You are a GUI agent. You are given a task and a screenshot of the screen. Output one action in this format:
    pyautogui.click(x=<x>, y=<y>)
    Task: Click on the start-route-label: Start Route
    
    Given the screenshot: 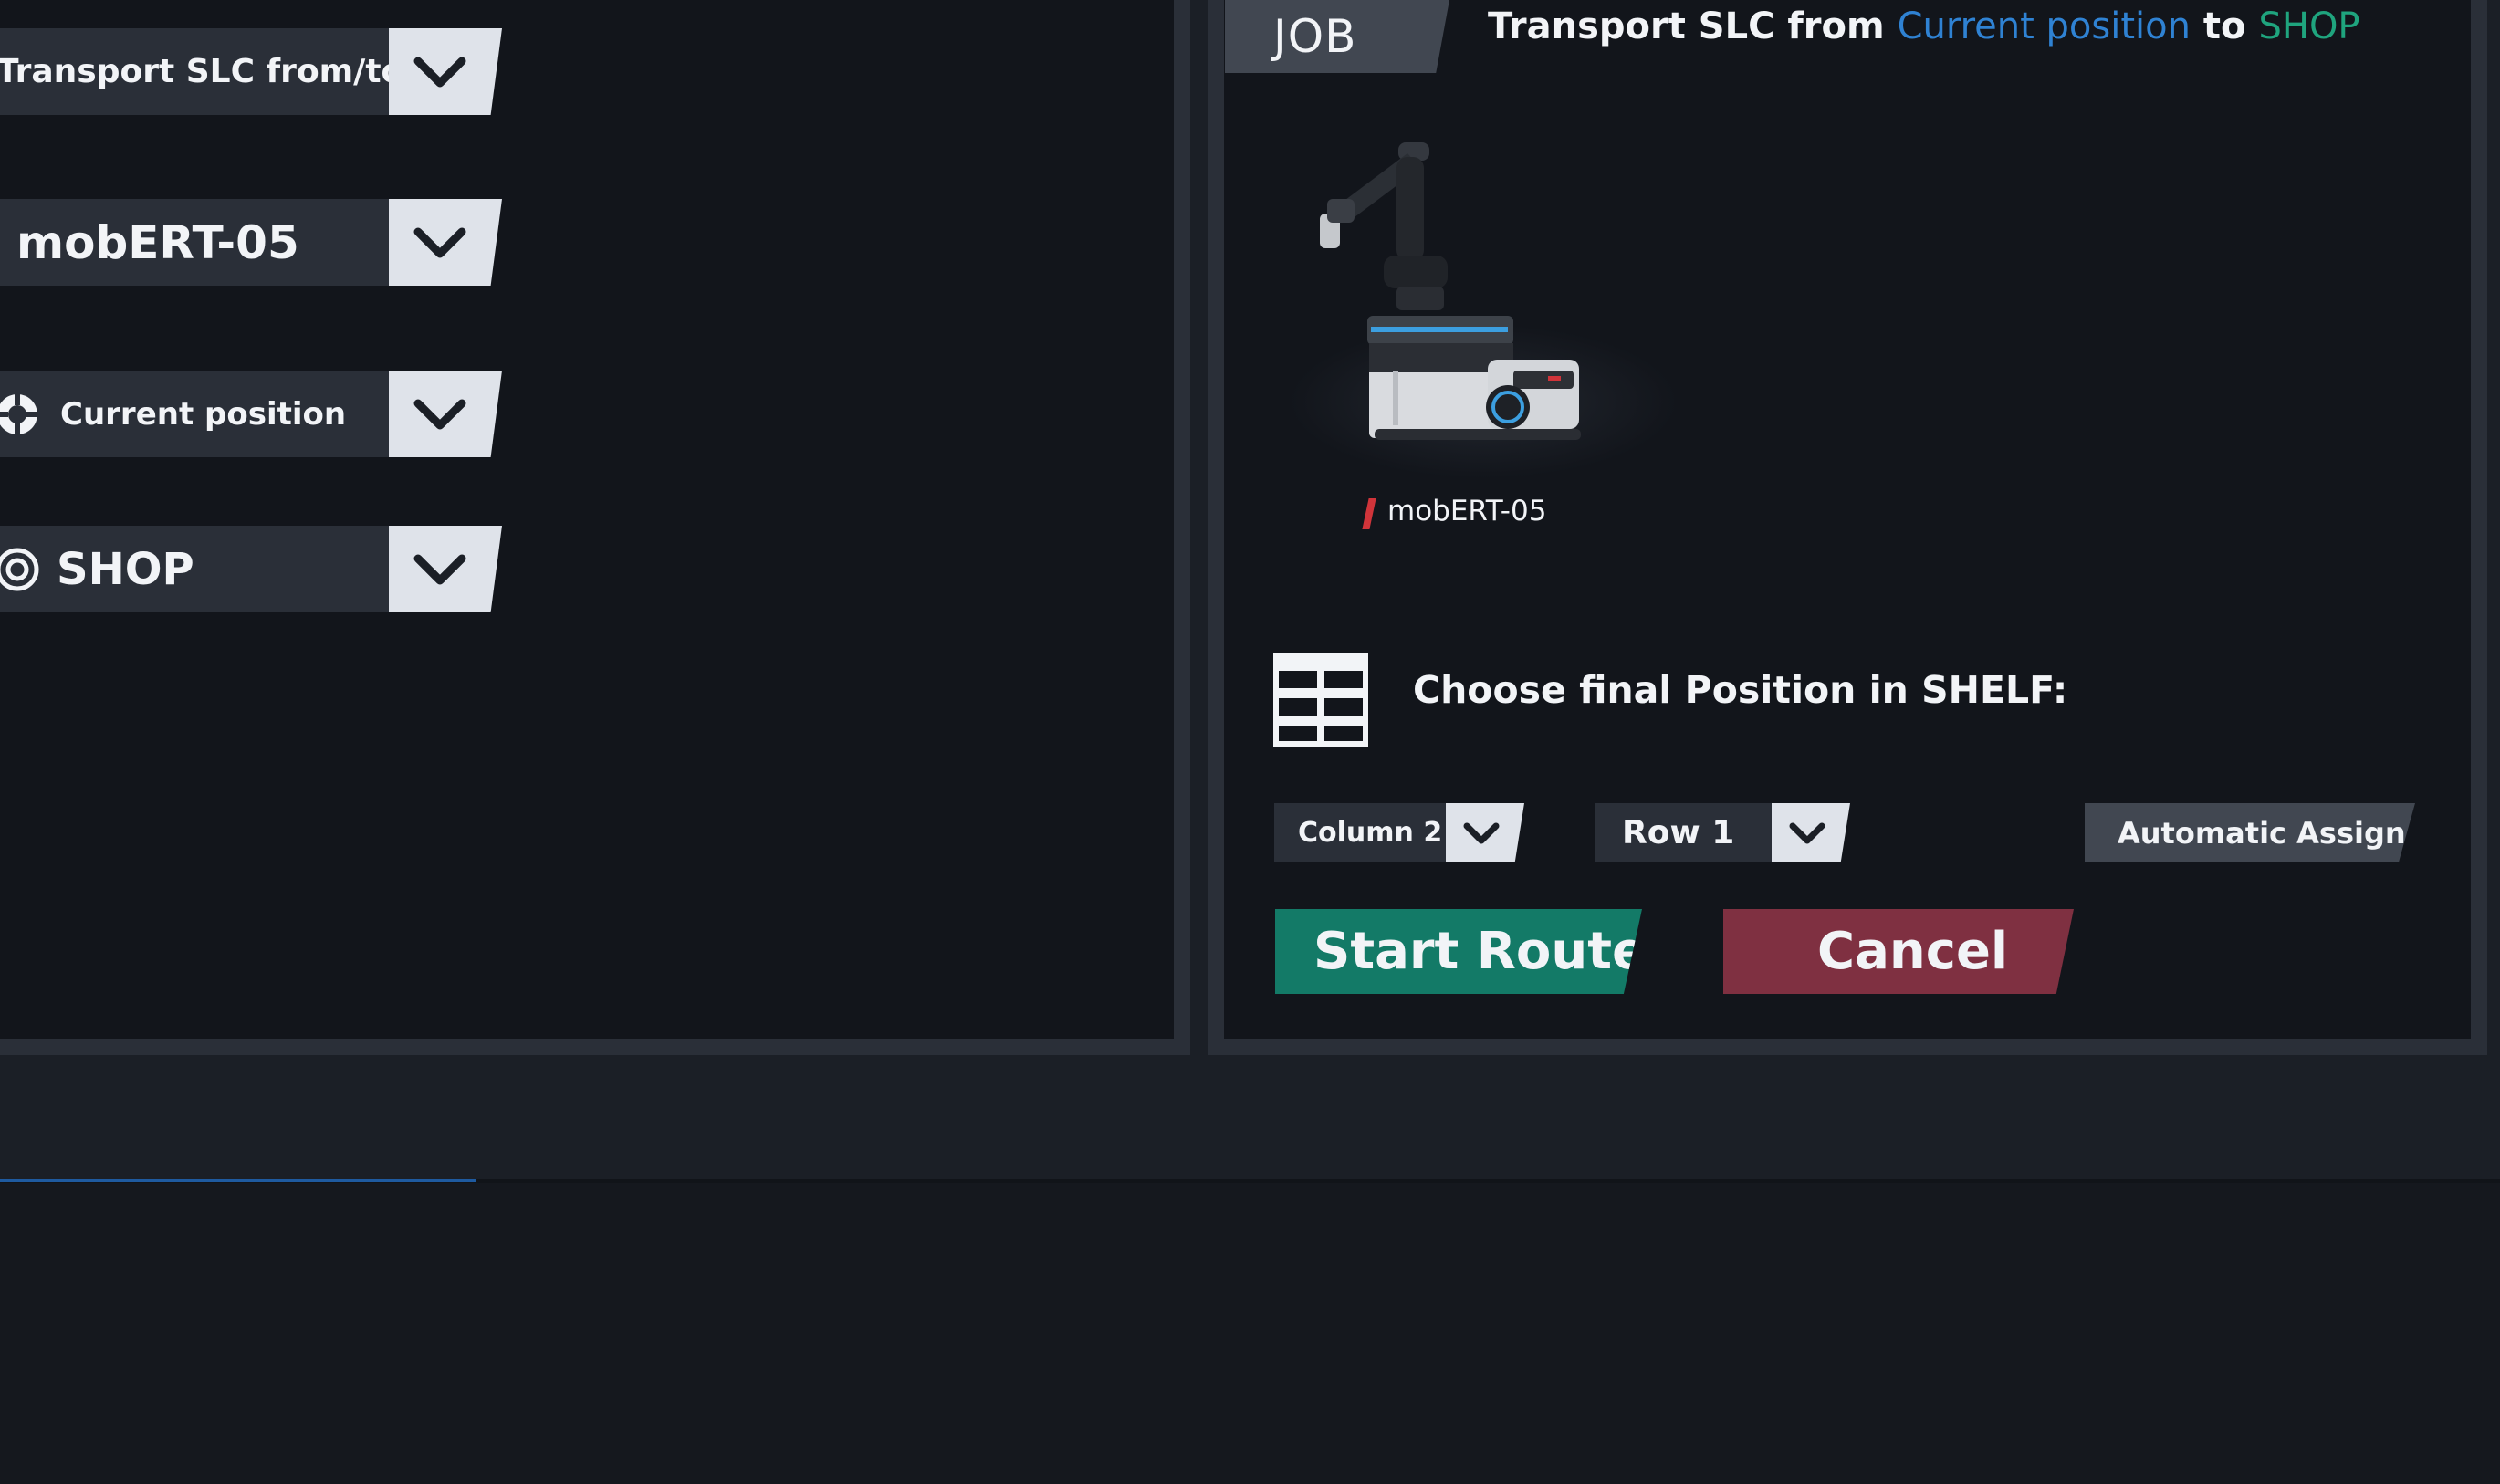 What is the action you would take?
    pyautogui.click(x=1480, y=951)
    